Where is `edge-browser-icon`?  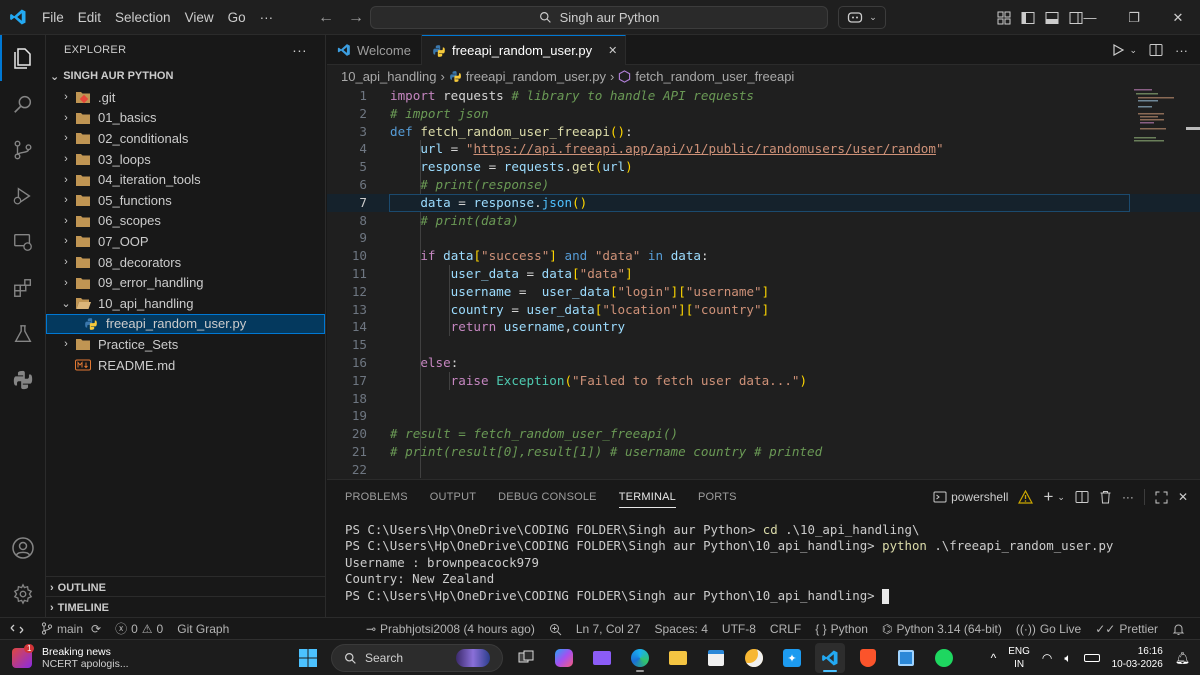 edge-browser-icon is located at coordinates (640, 658).